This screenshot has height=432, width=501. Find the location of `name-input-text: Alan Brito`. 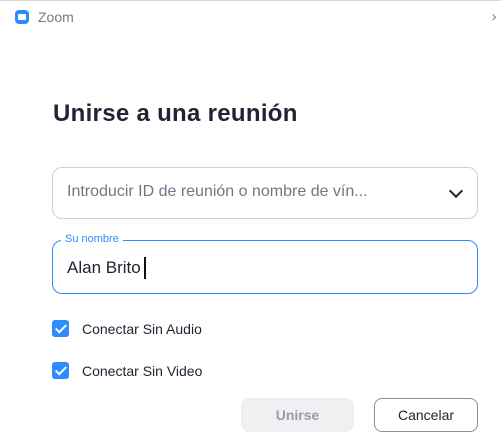

name-input-text: Alan Brito is located at coordinates (104, 267).